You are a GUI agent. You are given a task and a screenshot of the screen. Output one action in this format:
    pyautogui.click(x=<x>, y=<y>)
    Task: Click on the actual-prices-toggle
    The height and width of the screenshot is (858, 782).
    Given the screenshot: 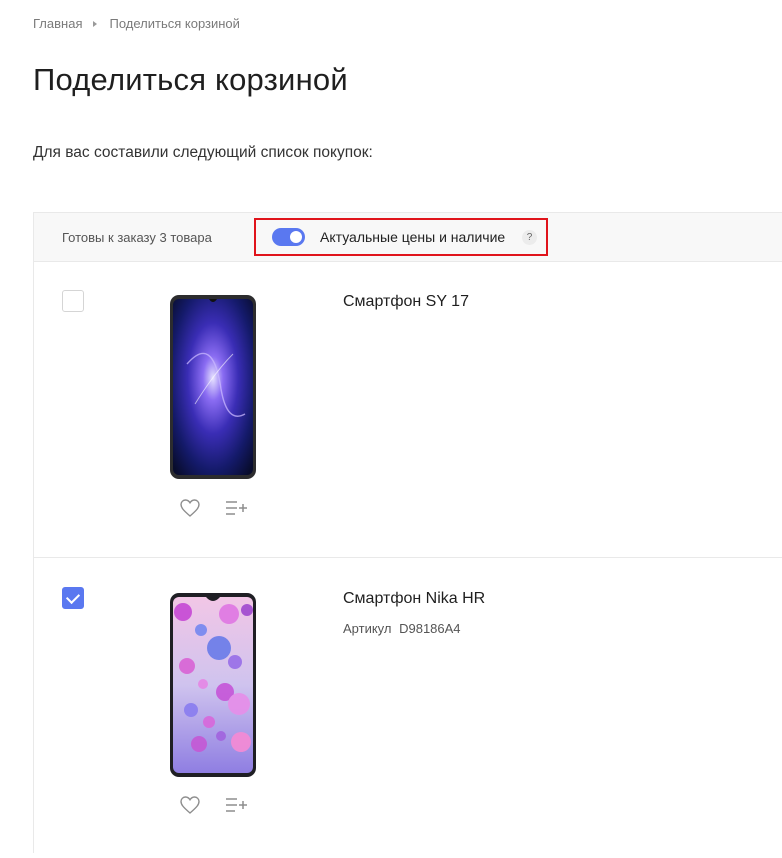 What is the action you would take?
    pyautogui.click(x=288, y=237)
    